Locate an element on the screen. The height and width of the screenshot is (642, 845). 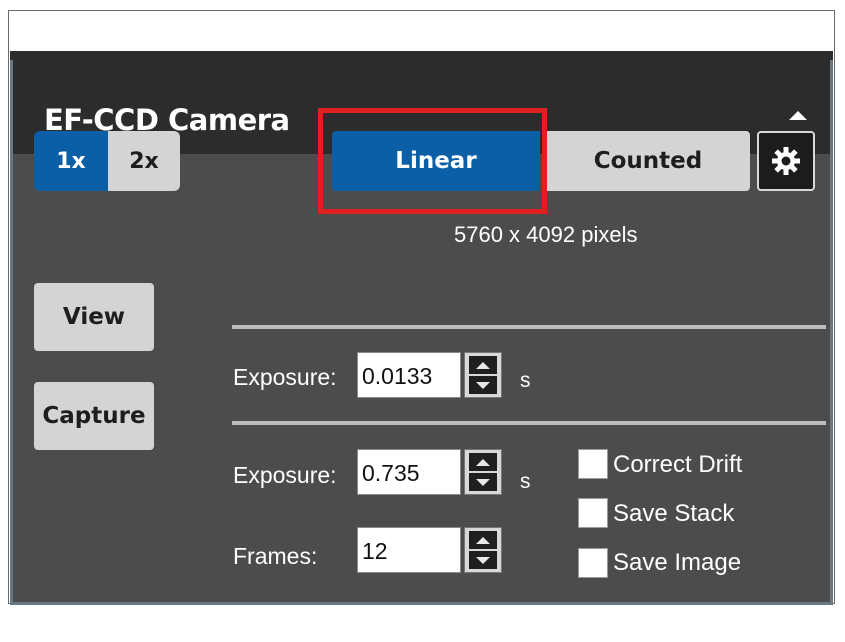
capture-exposure-up-arrow-icon is located at coordinates (483, 462).